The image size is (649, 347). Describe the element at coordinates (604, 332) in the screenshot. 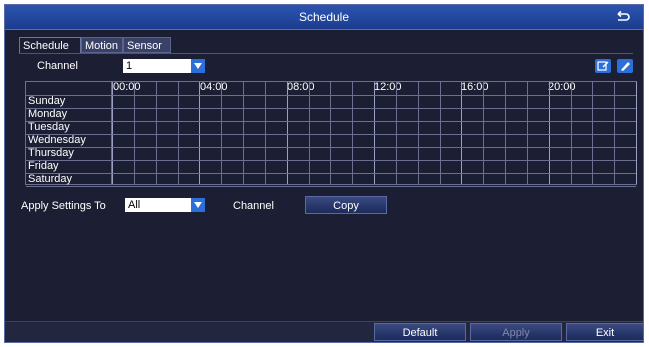

I see `exit-button: Exit` at that location.